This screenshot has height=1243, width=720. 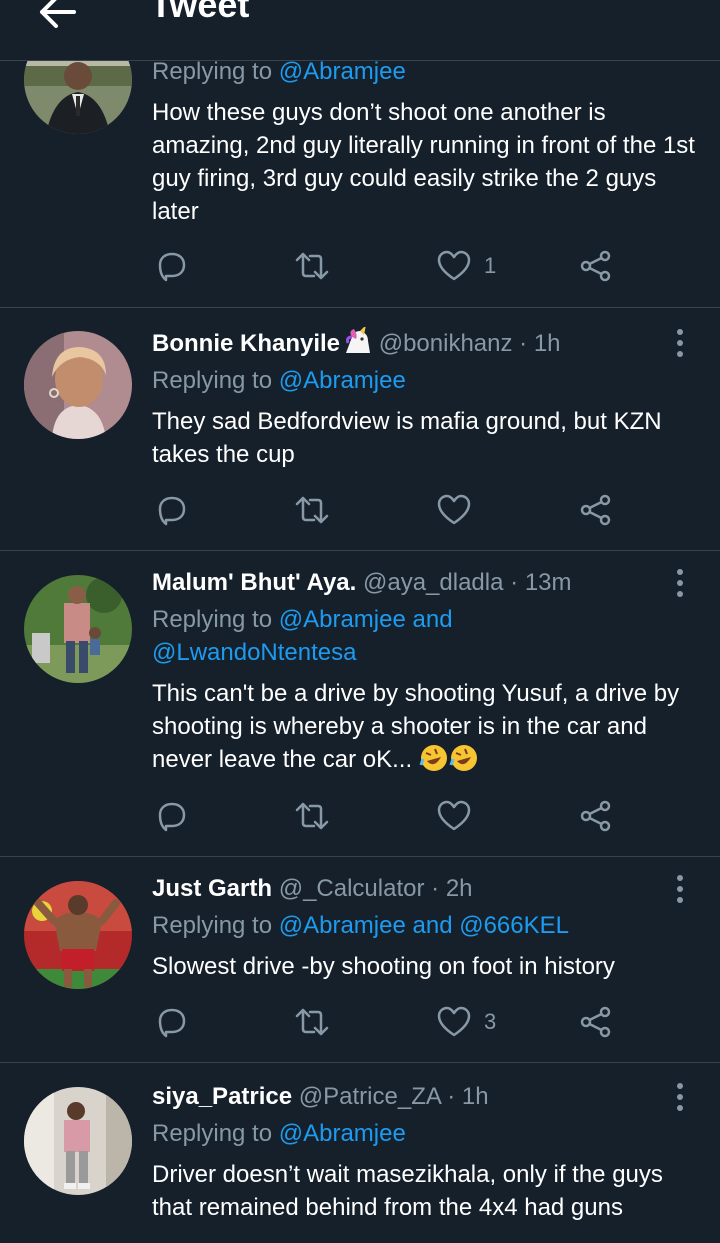 I want to click on replying-to: Replying to @Abramjee and @666KEL, so click(x=426, y=925).